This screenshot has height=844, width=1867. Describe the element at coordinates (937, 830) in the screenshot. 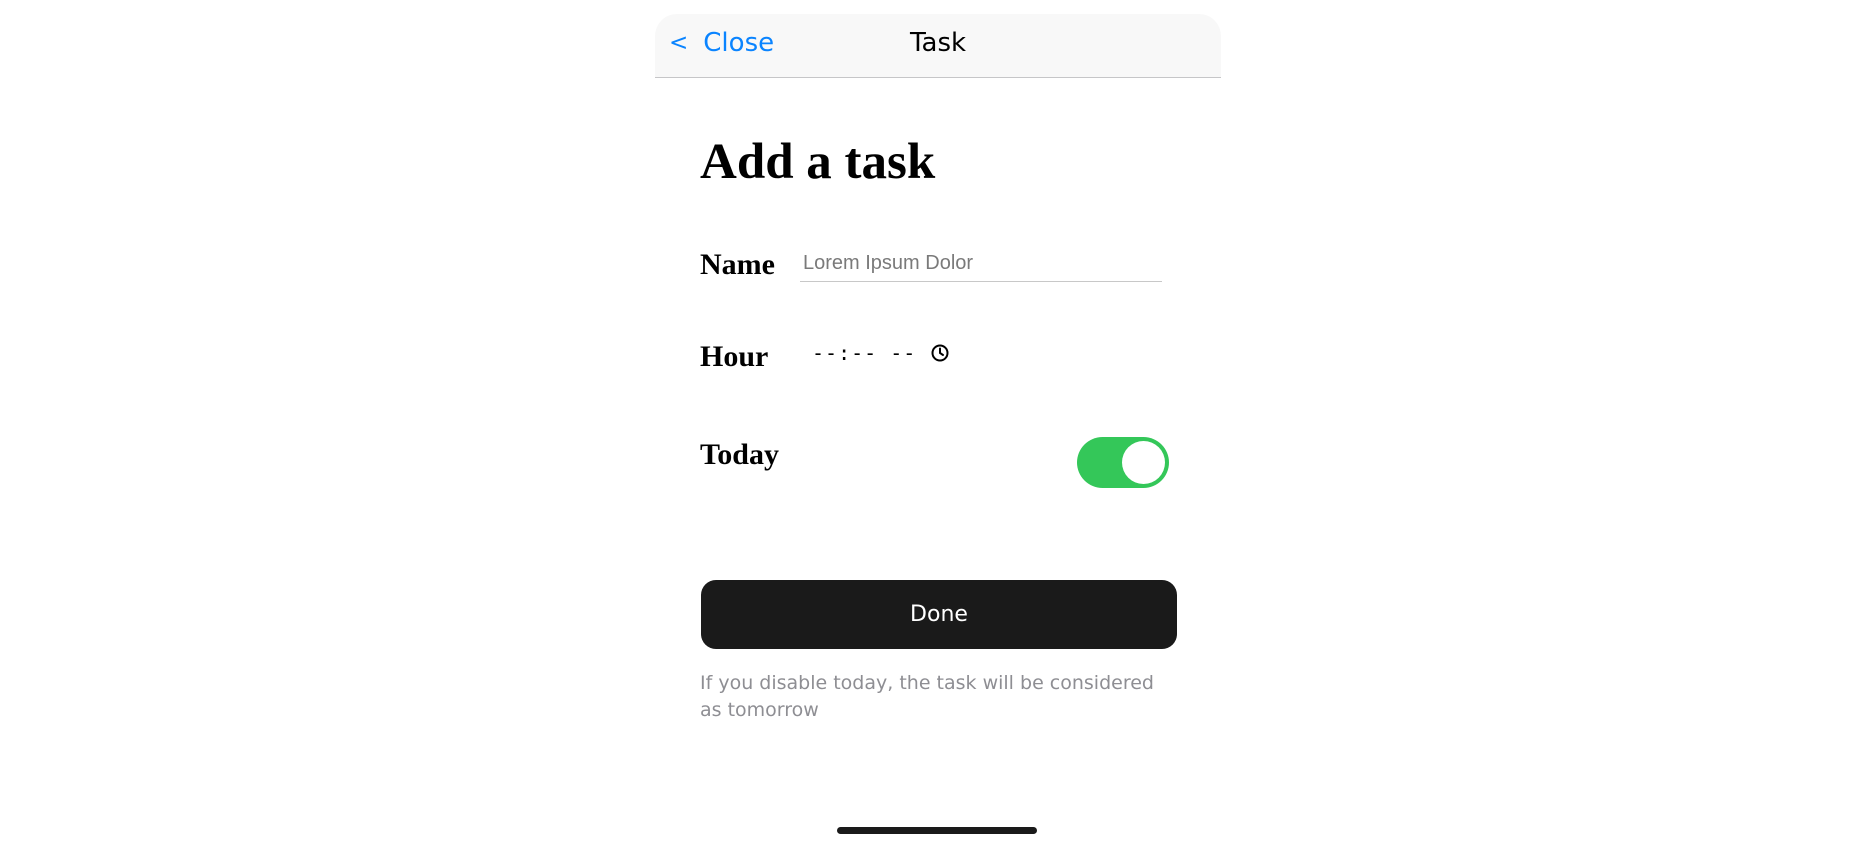

I see `home-indicator` at that location.